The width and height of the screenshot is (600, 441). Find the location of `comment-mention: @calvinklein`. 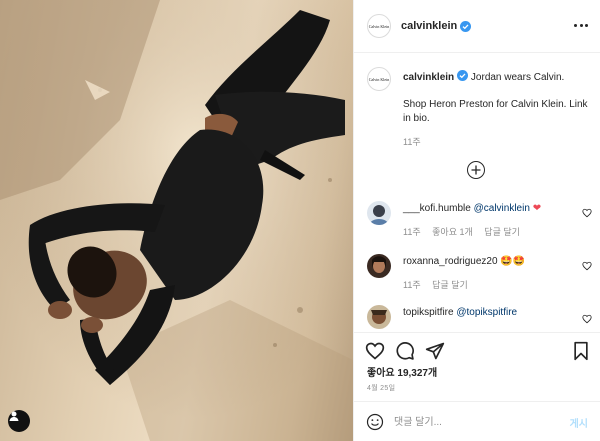

comment-mention: @calvinklein is located at coordinates (502, 208).